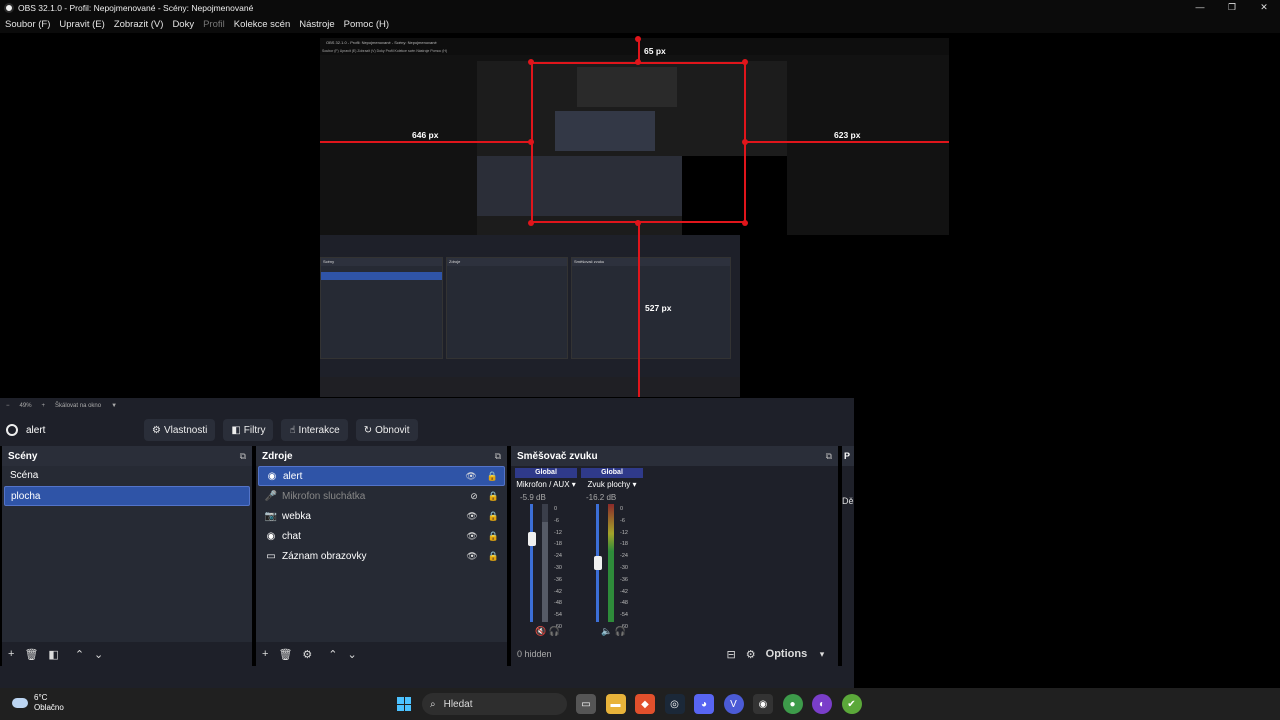  What do you see at coordinates (474, 496) in the screenshot?
I see `eye-hidden-icon: ⊘` at bounding box center [474, 496].